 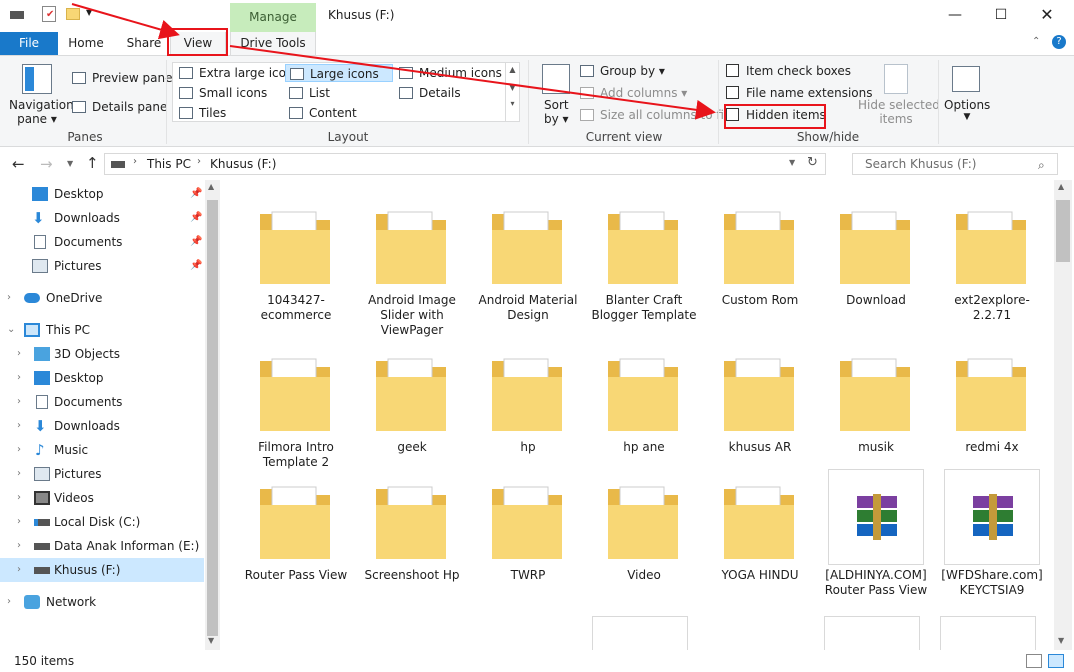 I want to click on annotation-arrows, so click(x=393, y=61).